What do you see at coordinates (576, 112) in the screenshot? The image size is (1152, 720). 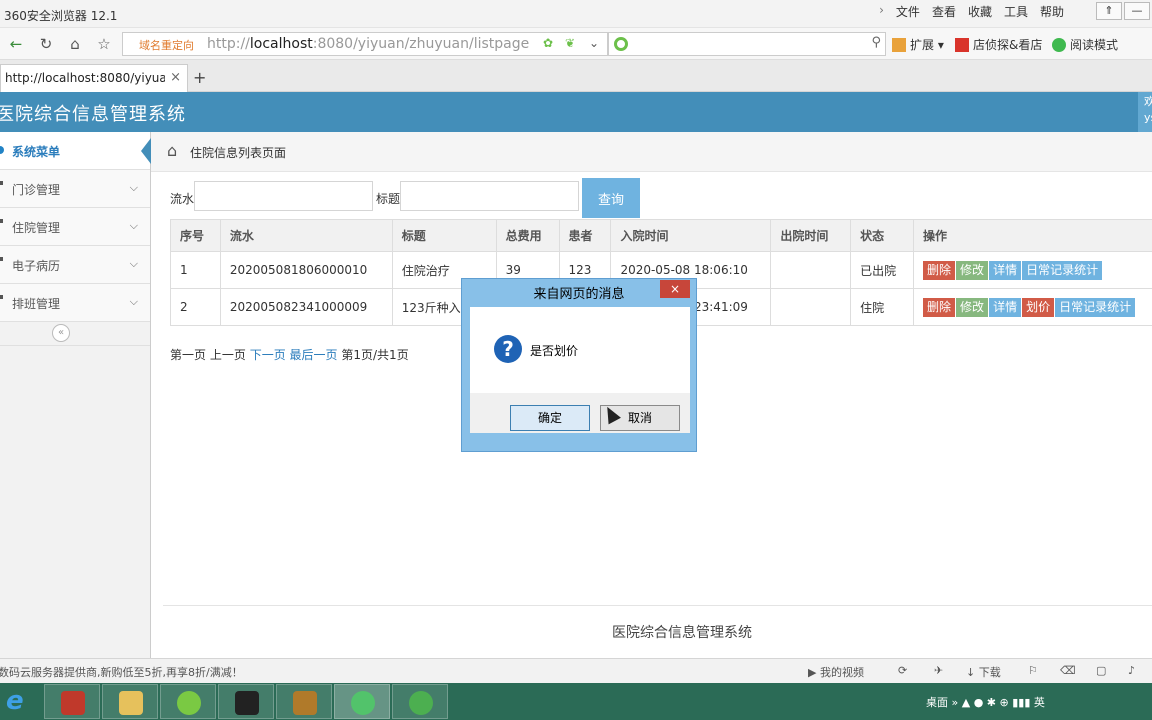 I see `app-header: 医院综合信息管理系统 欢 ys` at bounding box center [576, 112].